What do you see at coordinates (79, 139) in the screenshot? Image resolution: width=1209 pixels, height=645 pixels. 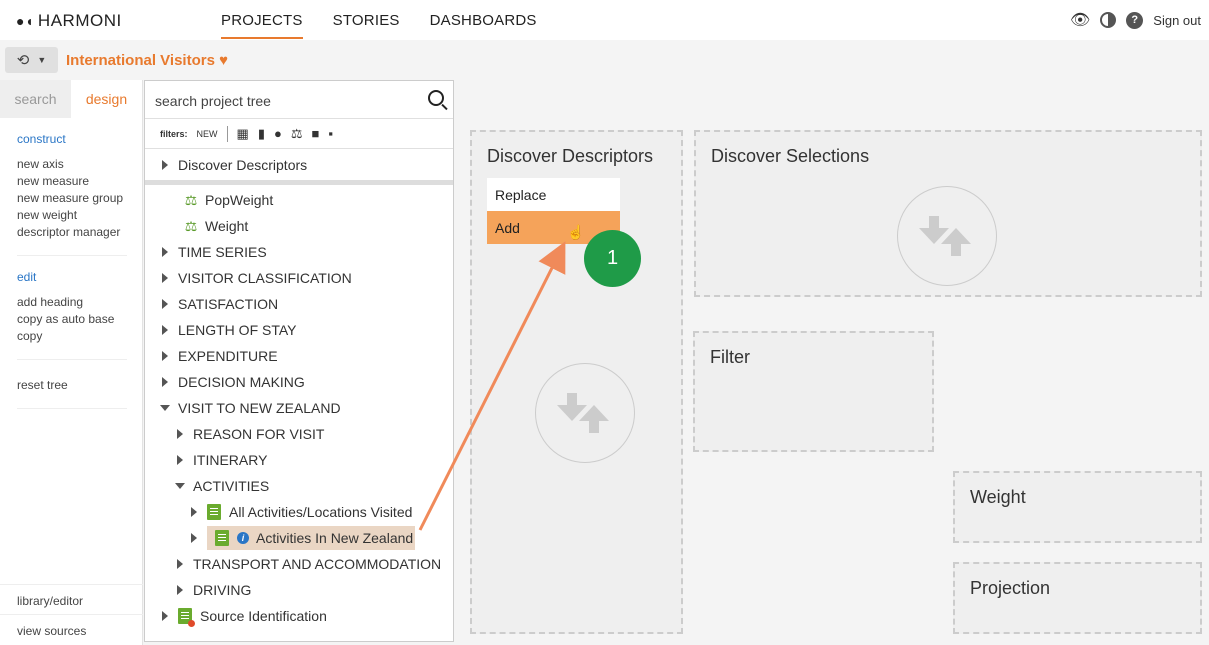 I see `construct-heading: construct` at bounding box center [79, 139].